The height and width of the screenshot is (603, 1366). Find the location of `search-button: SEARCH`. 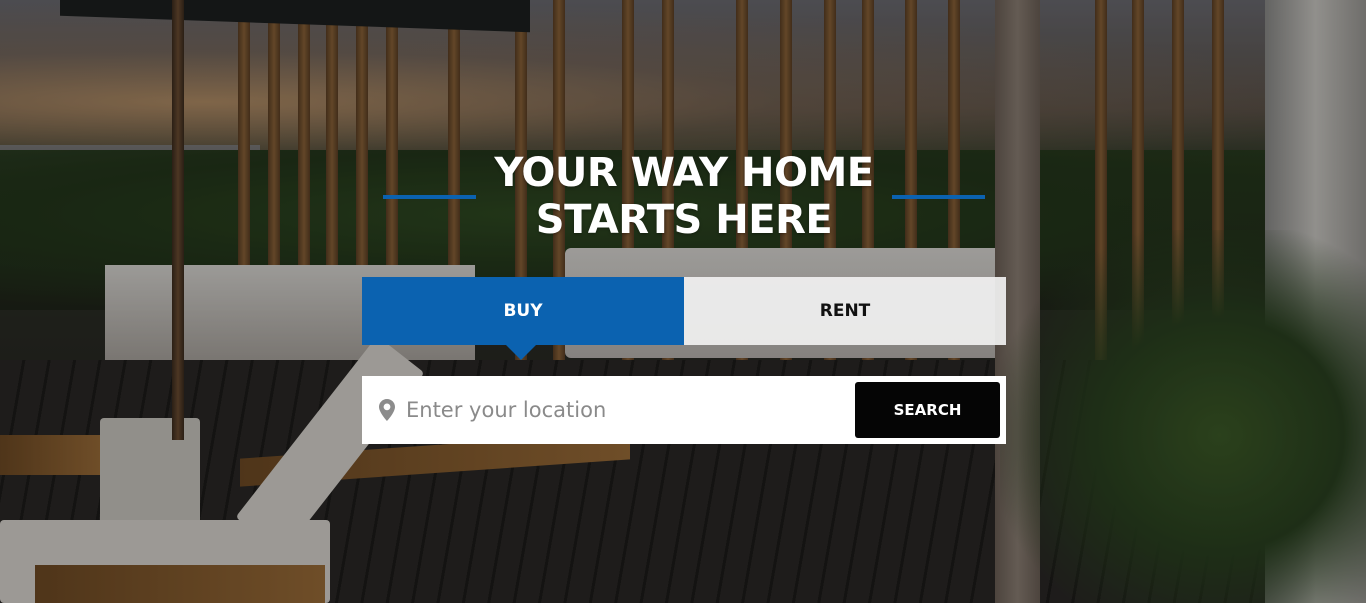

search-button: SEARCH is located at coordinates (927, 410).